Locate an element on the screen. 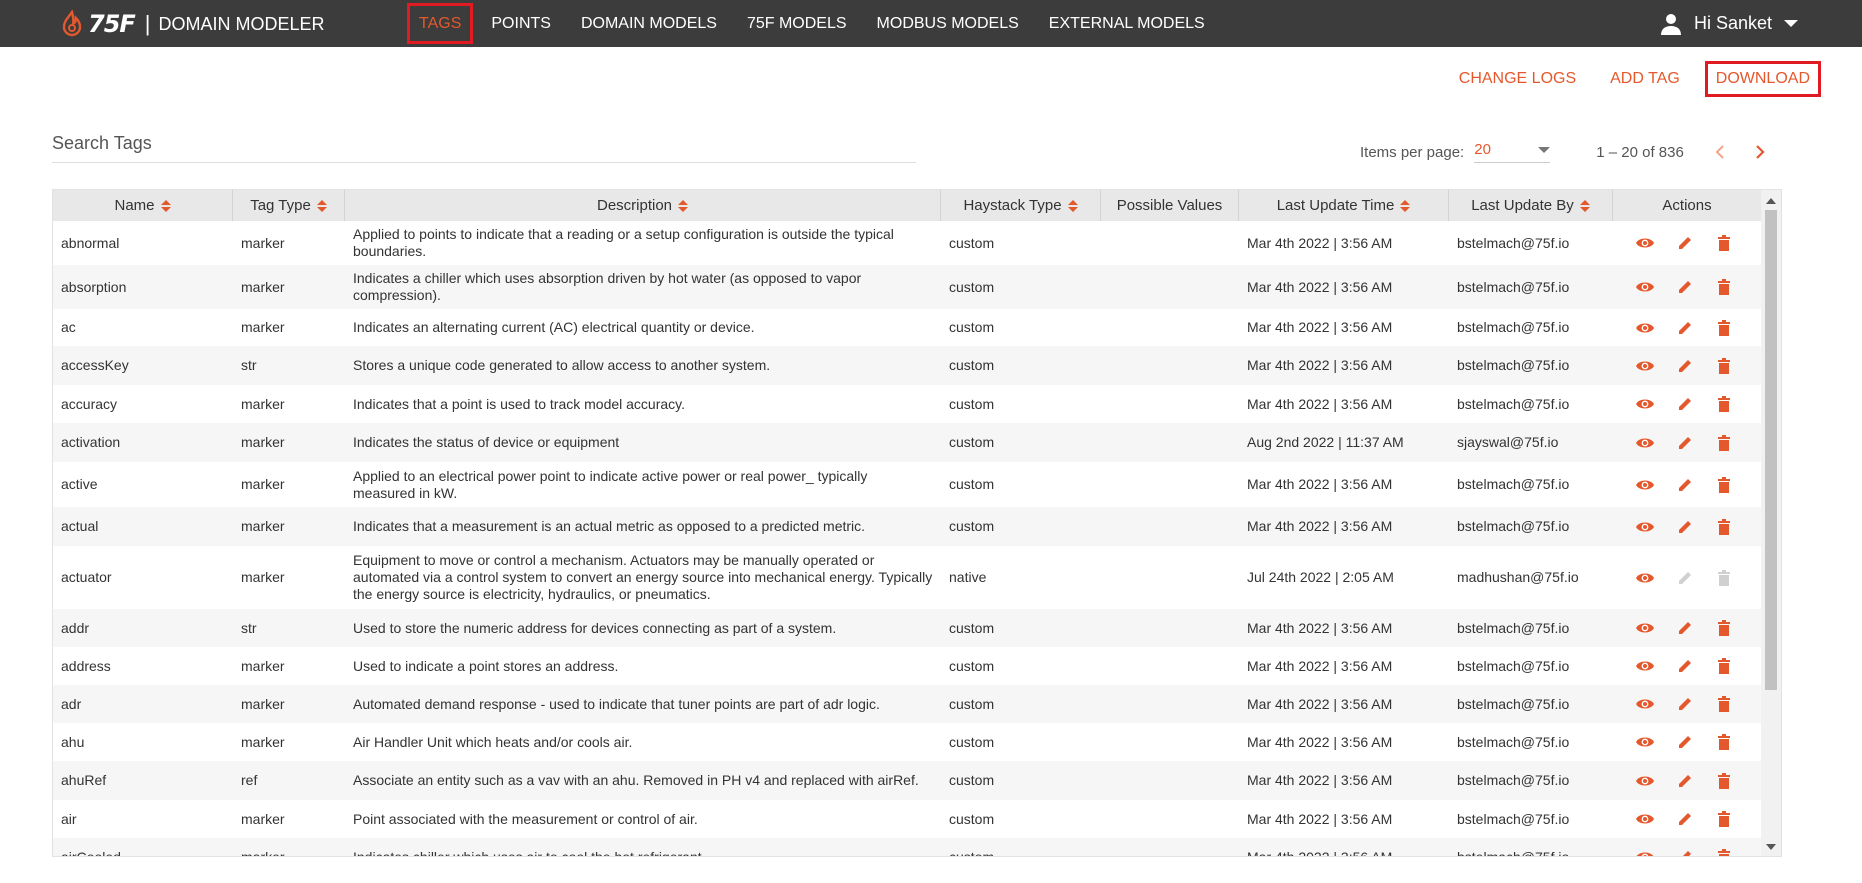 Image resolution: width=1862 pixels, height=883 pixels. dropdown-arrow-icon is located at coordinates (1544, 149).